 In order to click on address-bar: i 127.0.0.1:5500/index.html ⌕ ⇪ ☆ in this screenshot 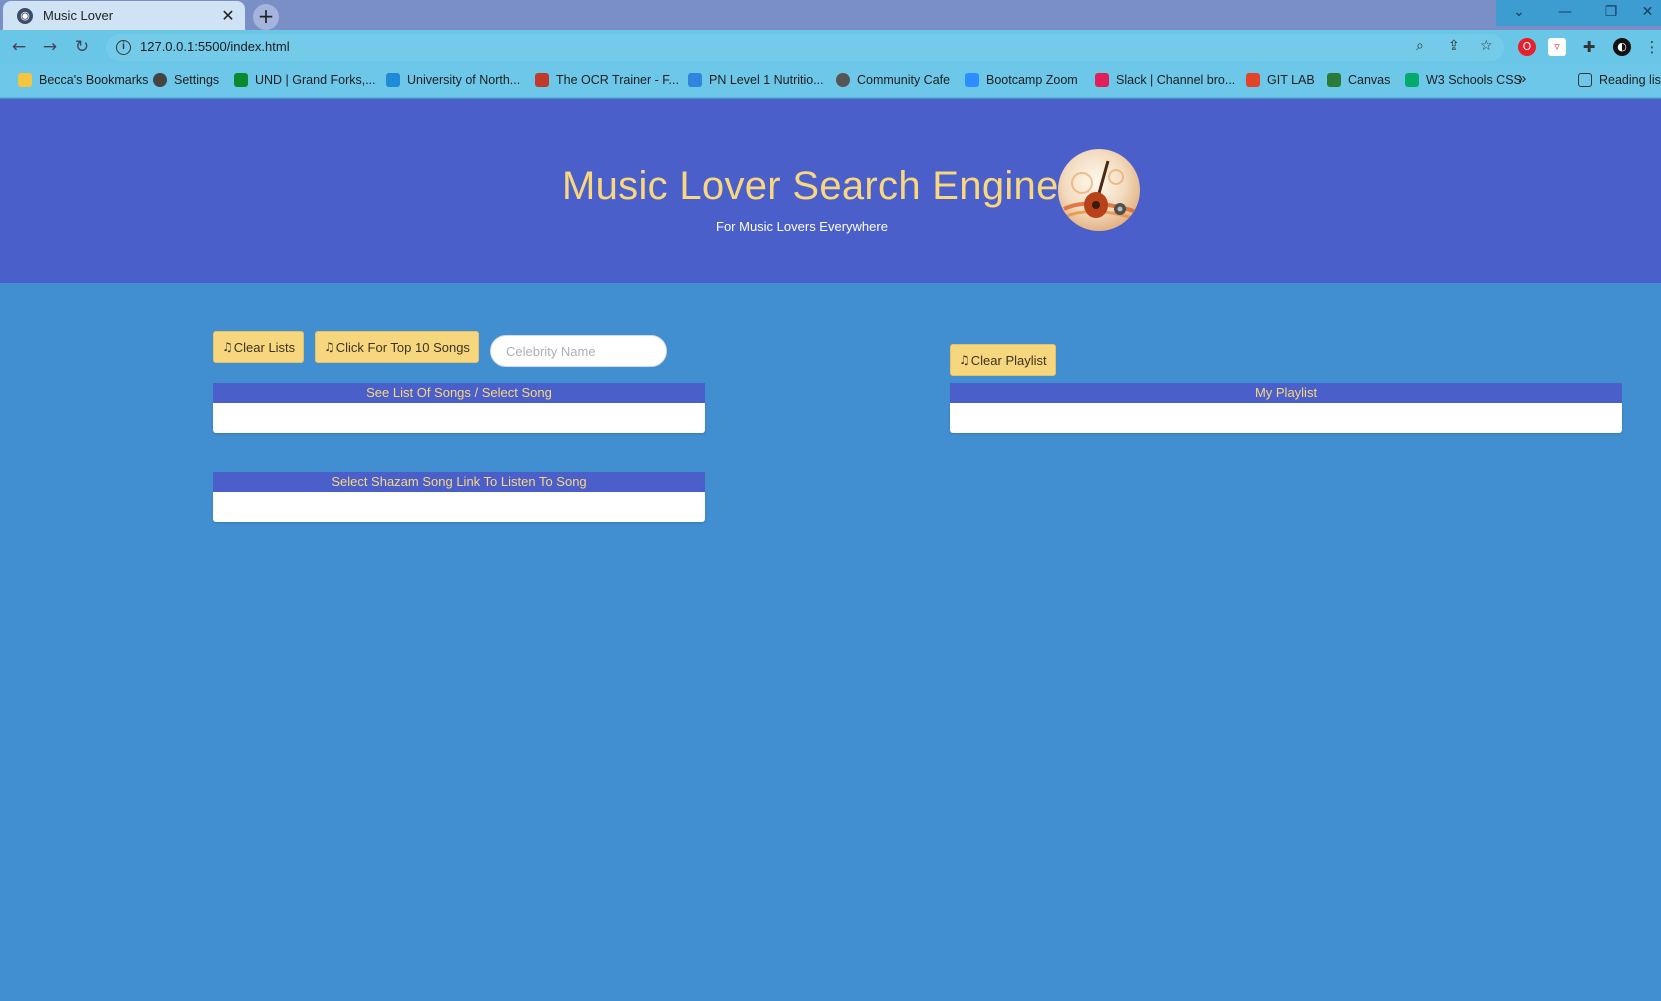, I will do `click(805, 47)`.